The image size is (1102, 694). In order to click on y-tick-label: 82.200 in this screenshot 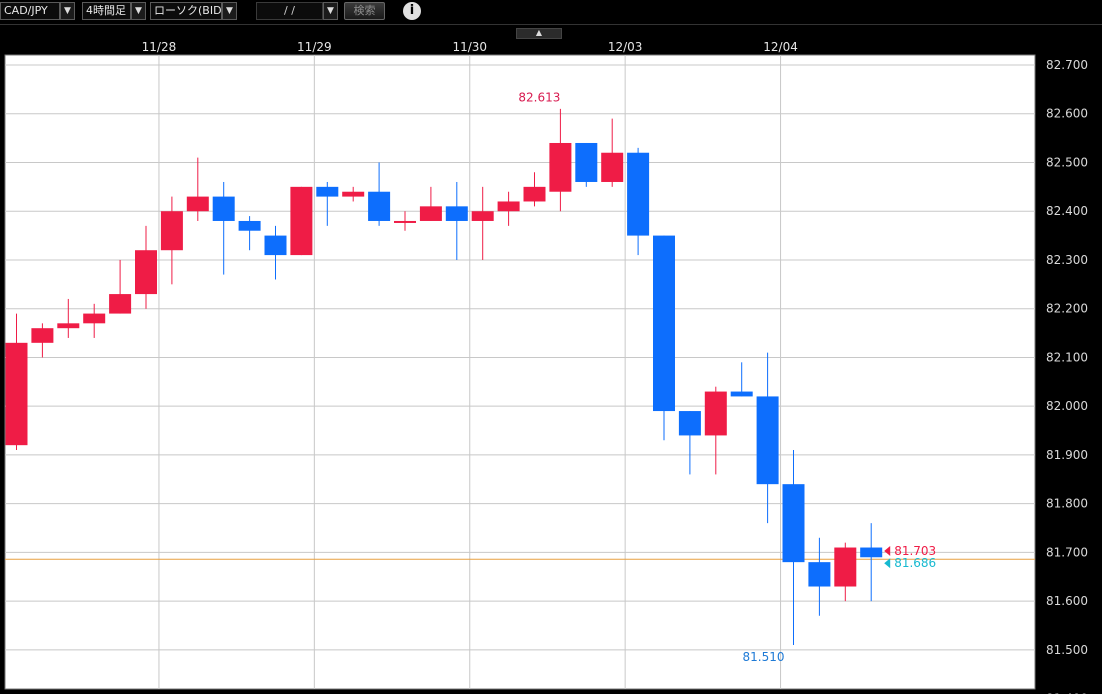, I will do `click(1067, 309)`.